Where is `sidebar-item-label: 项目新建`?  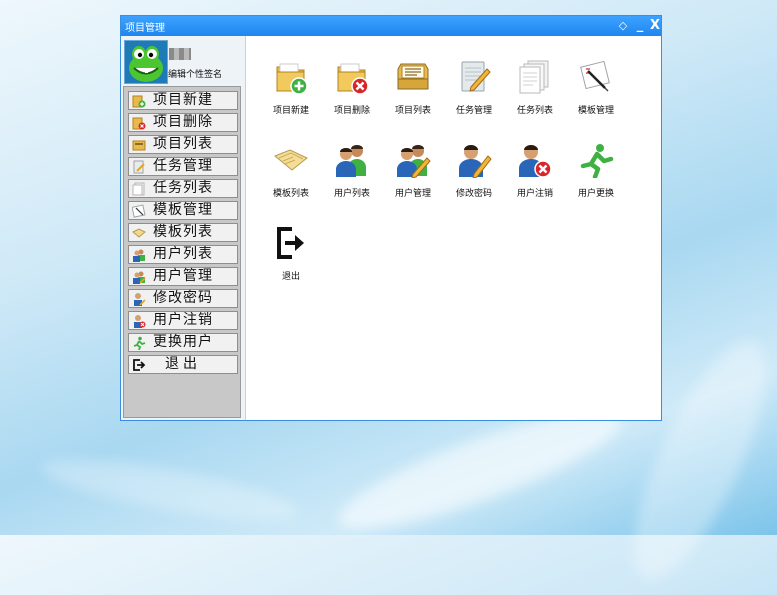
sidebar-item-label: 项目新建 is located at coordinates (183, 100).